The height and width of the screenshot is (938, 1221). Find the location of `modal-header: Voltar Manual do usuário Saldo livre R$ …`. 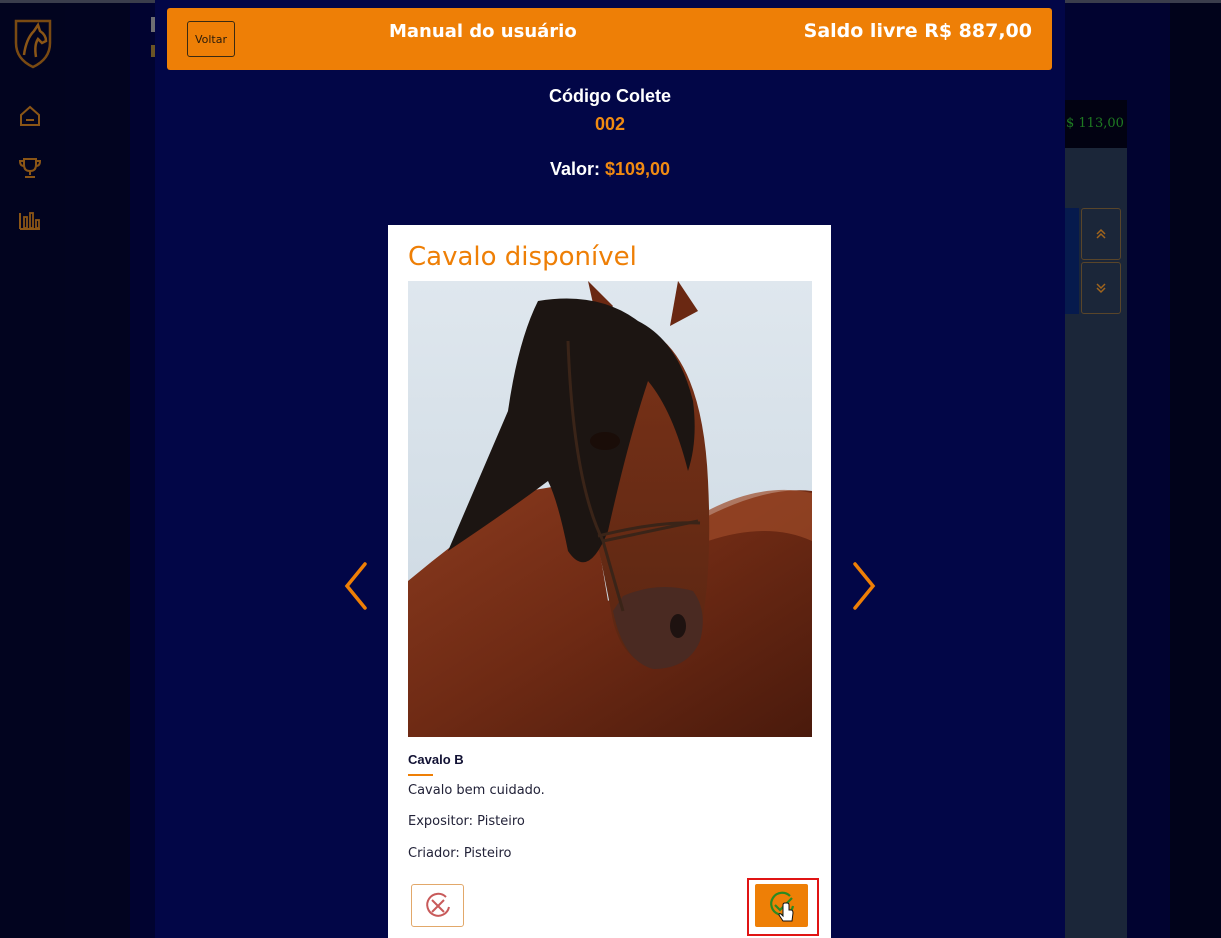

modal-header: Voltar Manual do usuário Saldo livre R$ … is located at coordinates (609, 39).